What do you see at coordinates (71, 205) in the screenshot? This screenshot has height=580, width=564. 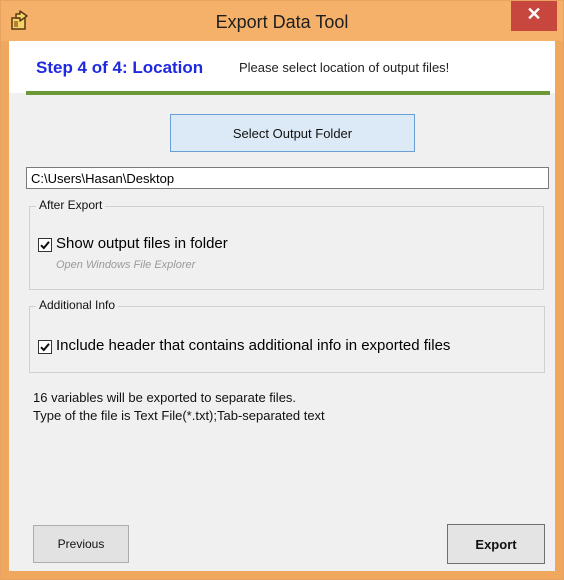 I see `after-export-title: After Export` at bounding box center [71, 205].